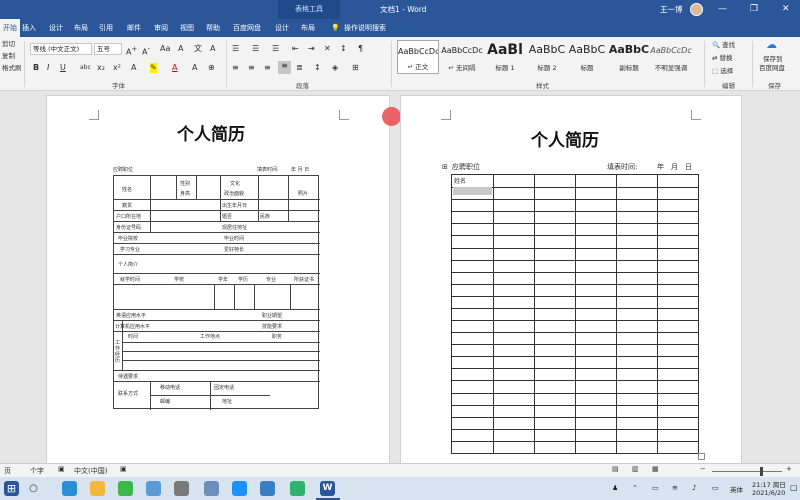 This screenshot has height=500, width=800. I want to click on tell-me-search: 操作说明搜索, so click(365, 28).